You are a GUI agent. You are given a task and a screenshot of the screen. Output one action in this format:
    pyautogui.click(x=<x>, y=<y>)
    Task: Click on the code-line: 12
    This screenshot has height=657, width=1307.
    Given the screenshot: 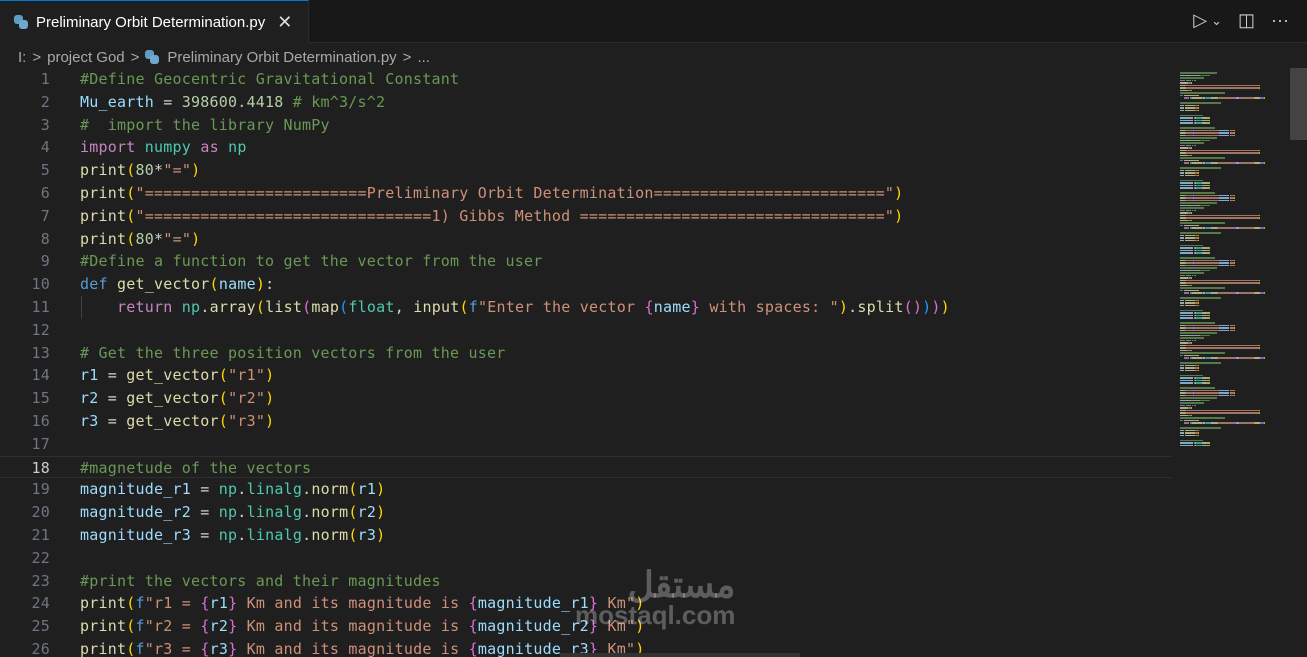 What is the action you would take?
    pyautogui.click(x=586, y=330)
    